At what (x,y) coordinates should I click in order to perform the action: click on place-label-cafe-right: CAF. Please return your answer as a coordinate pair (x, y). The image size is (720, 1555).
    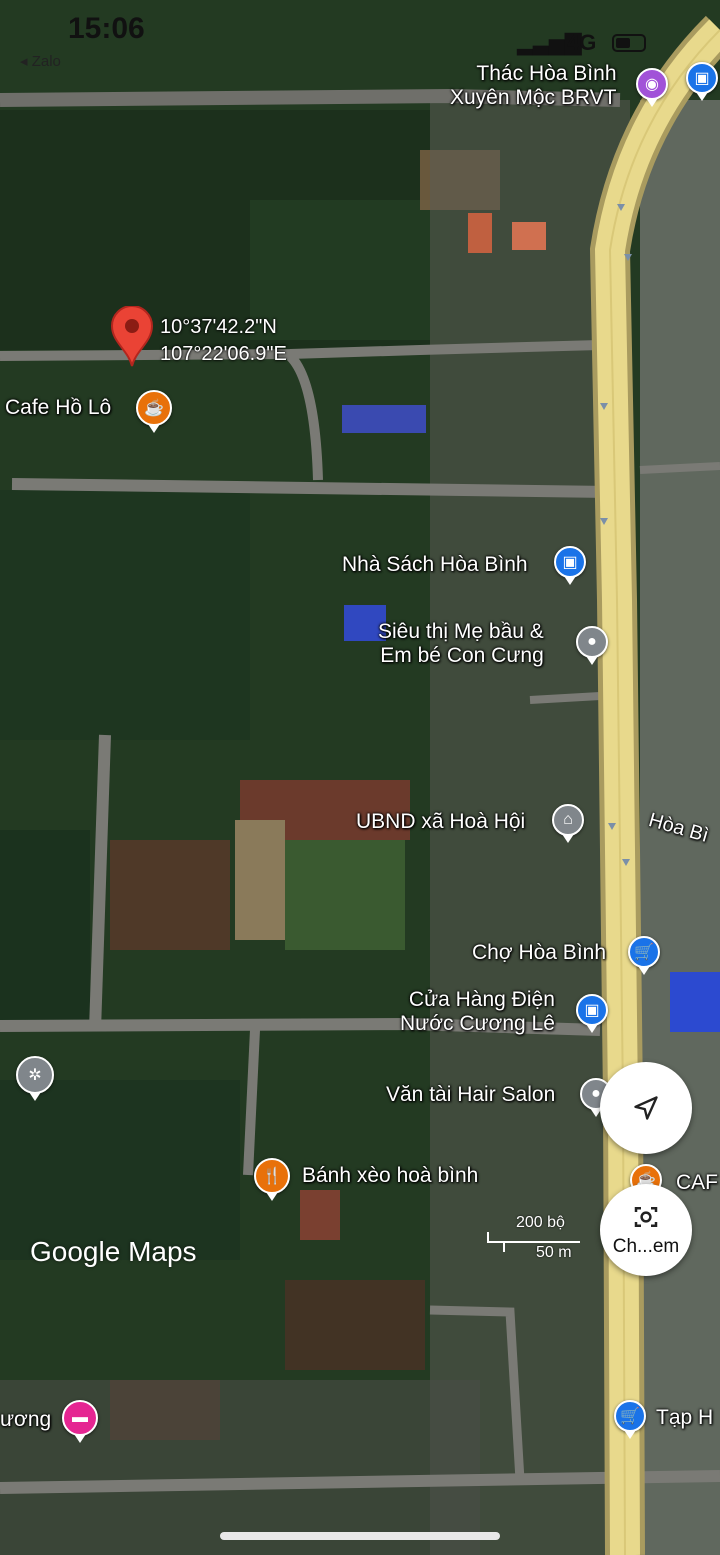
    Looking at the image, I should click on (697, 1183).